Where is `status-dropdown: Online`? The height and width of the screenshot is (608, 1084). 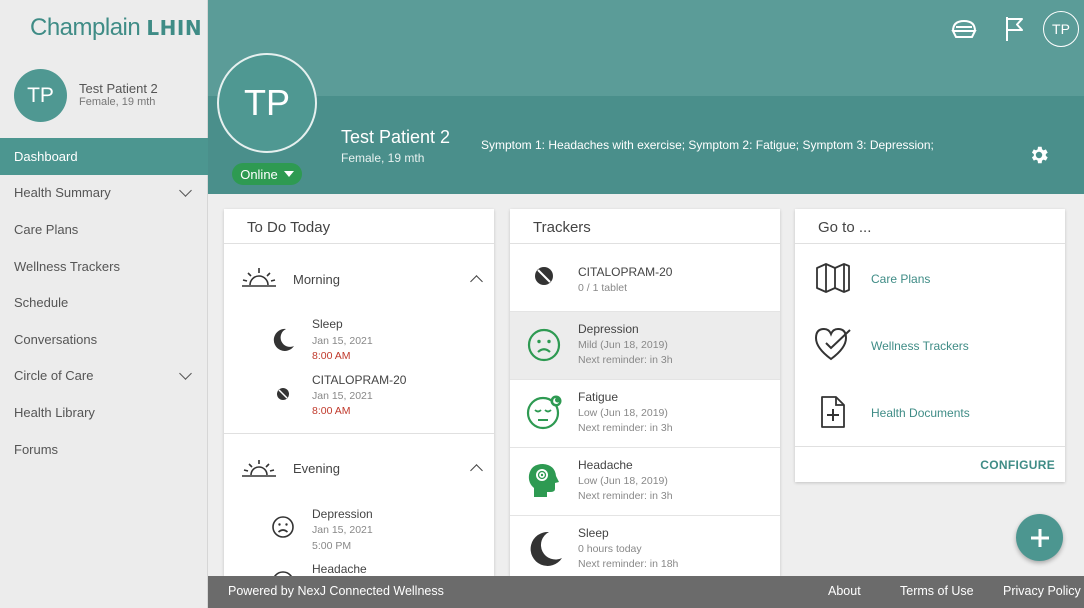
status-dropdown: Online is located at coordinates (267, 174).